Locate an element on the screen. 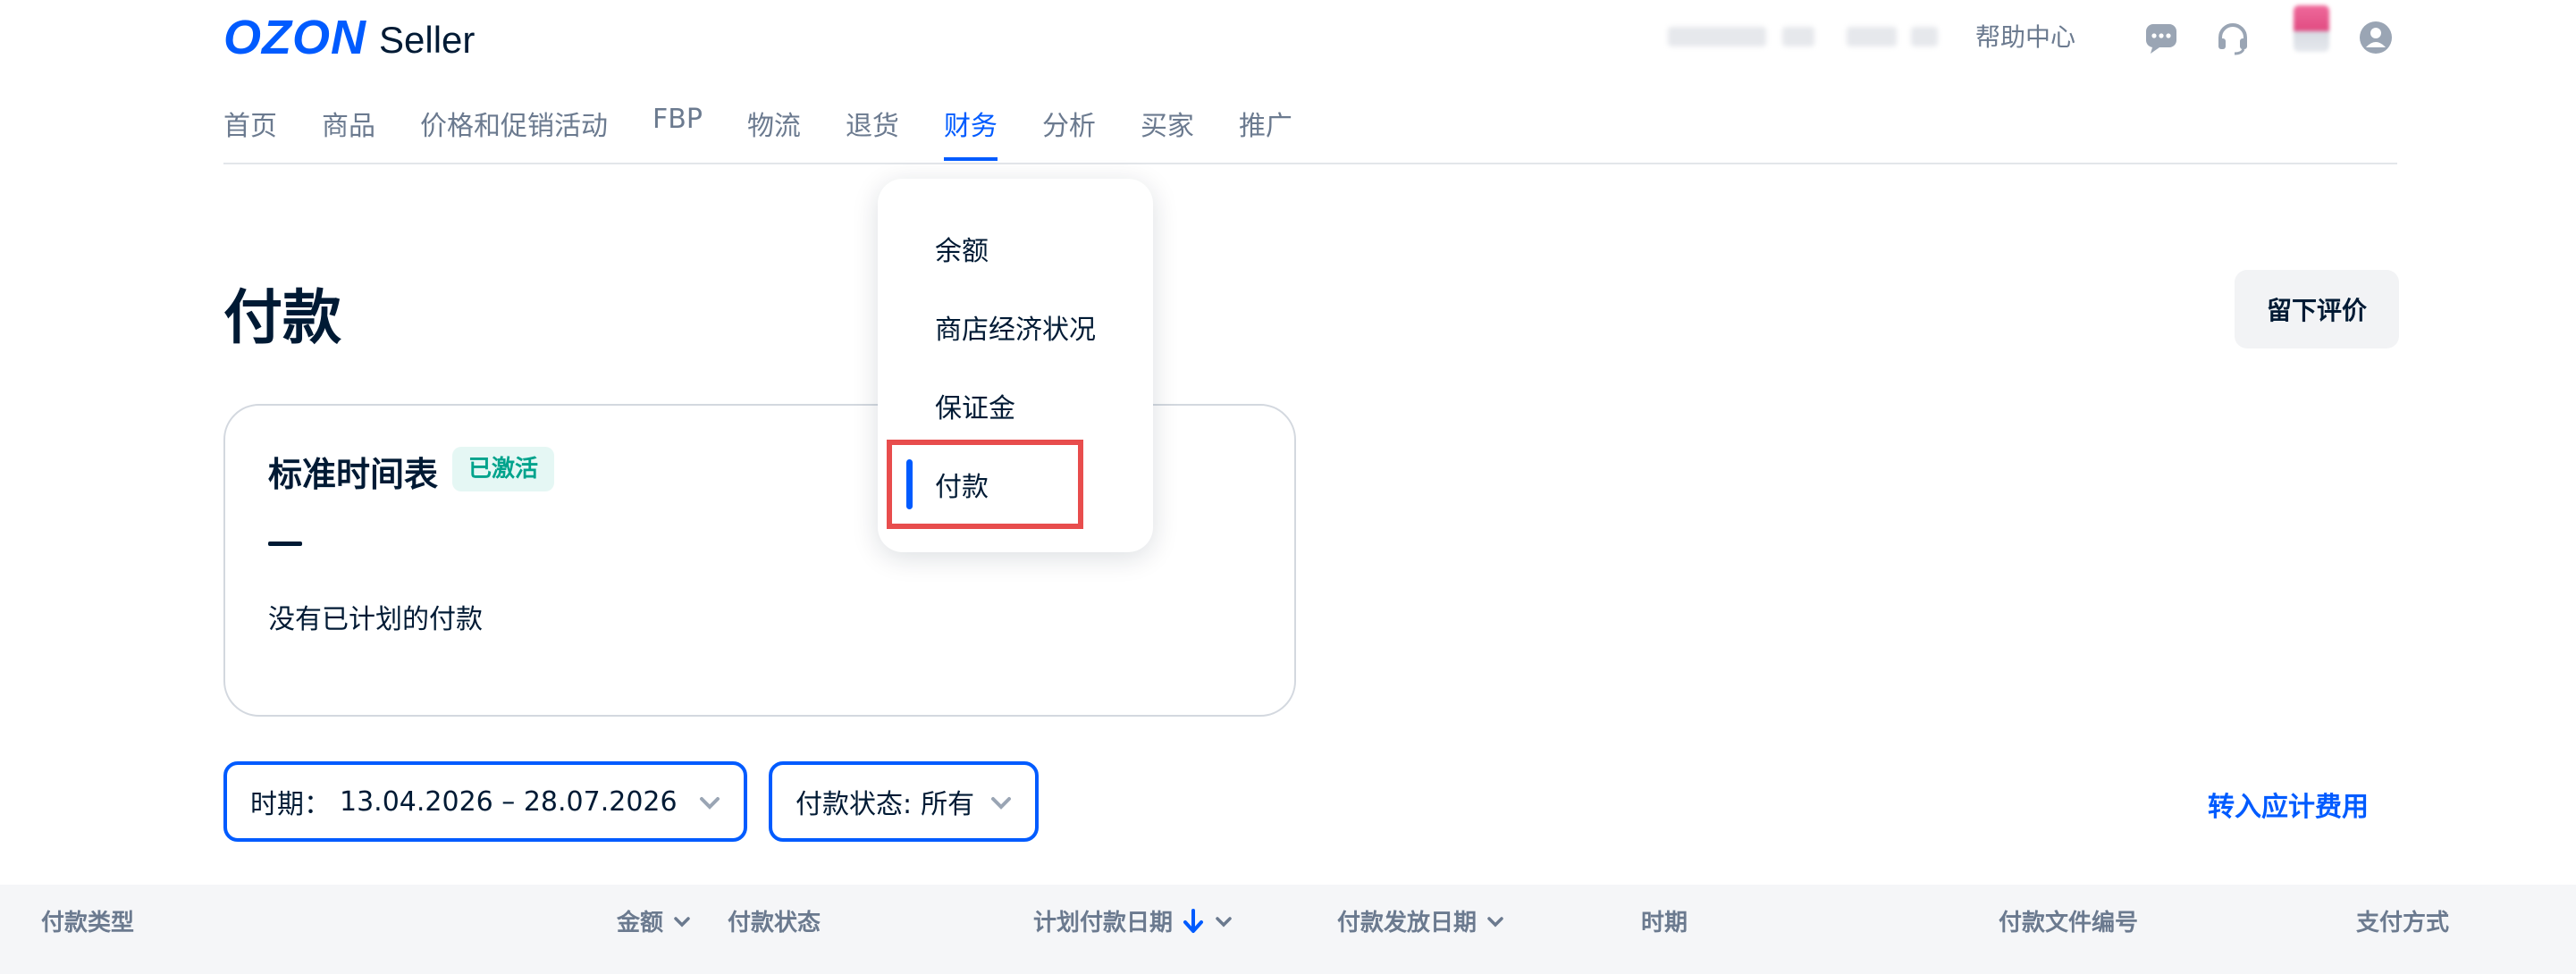 Image resolution: width=2576 pixels, height=974 pixels. page-title: 付款 is located at coordinates (282, 318).